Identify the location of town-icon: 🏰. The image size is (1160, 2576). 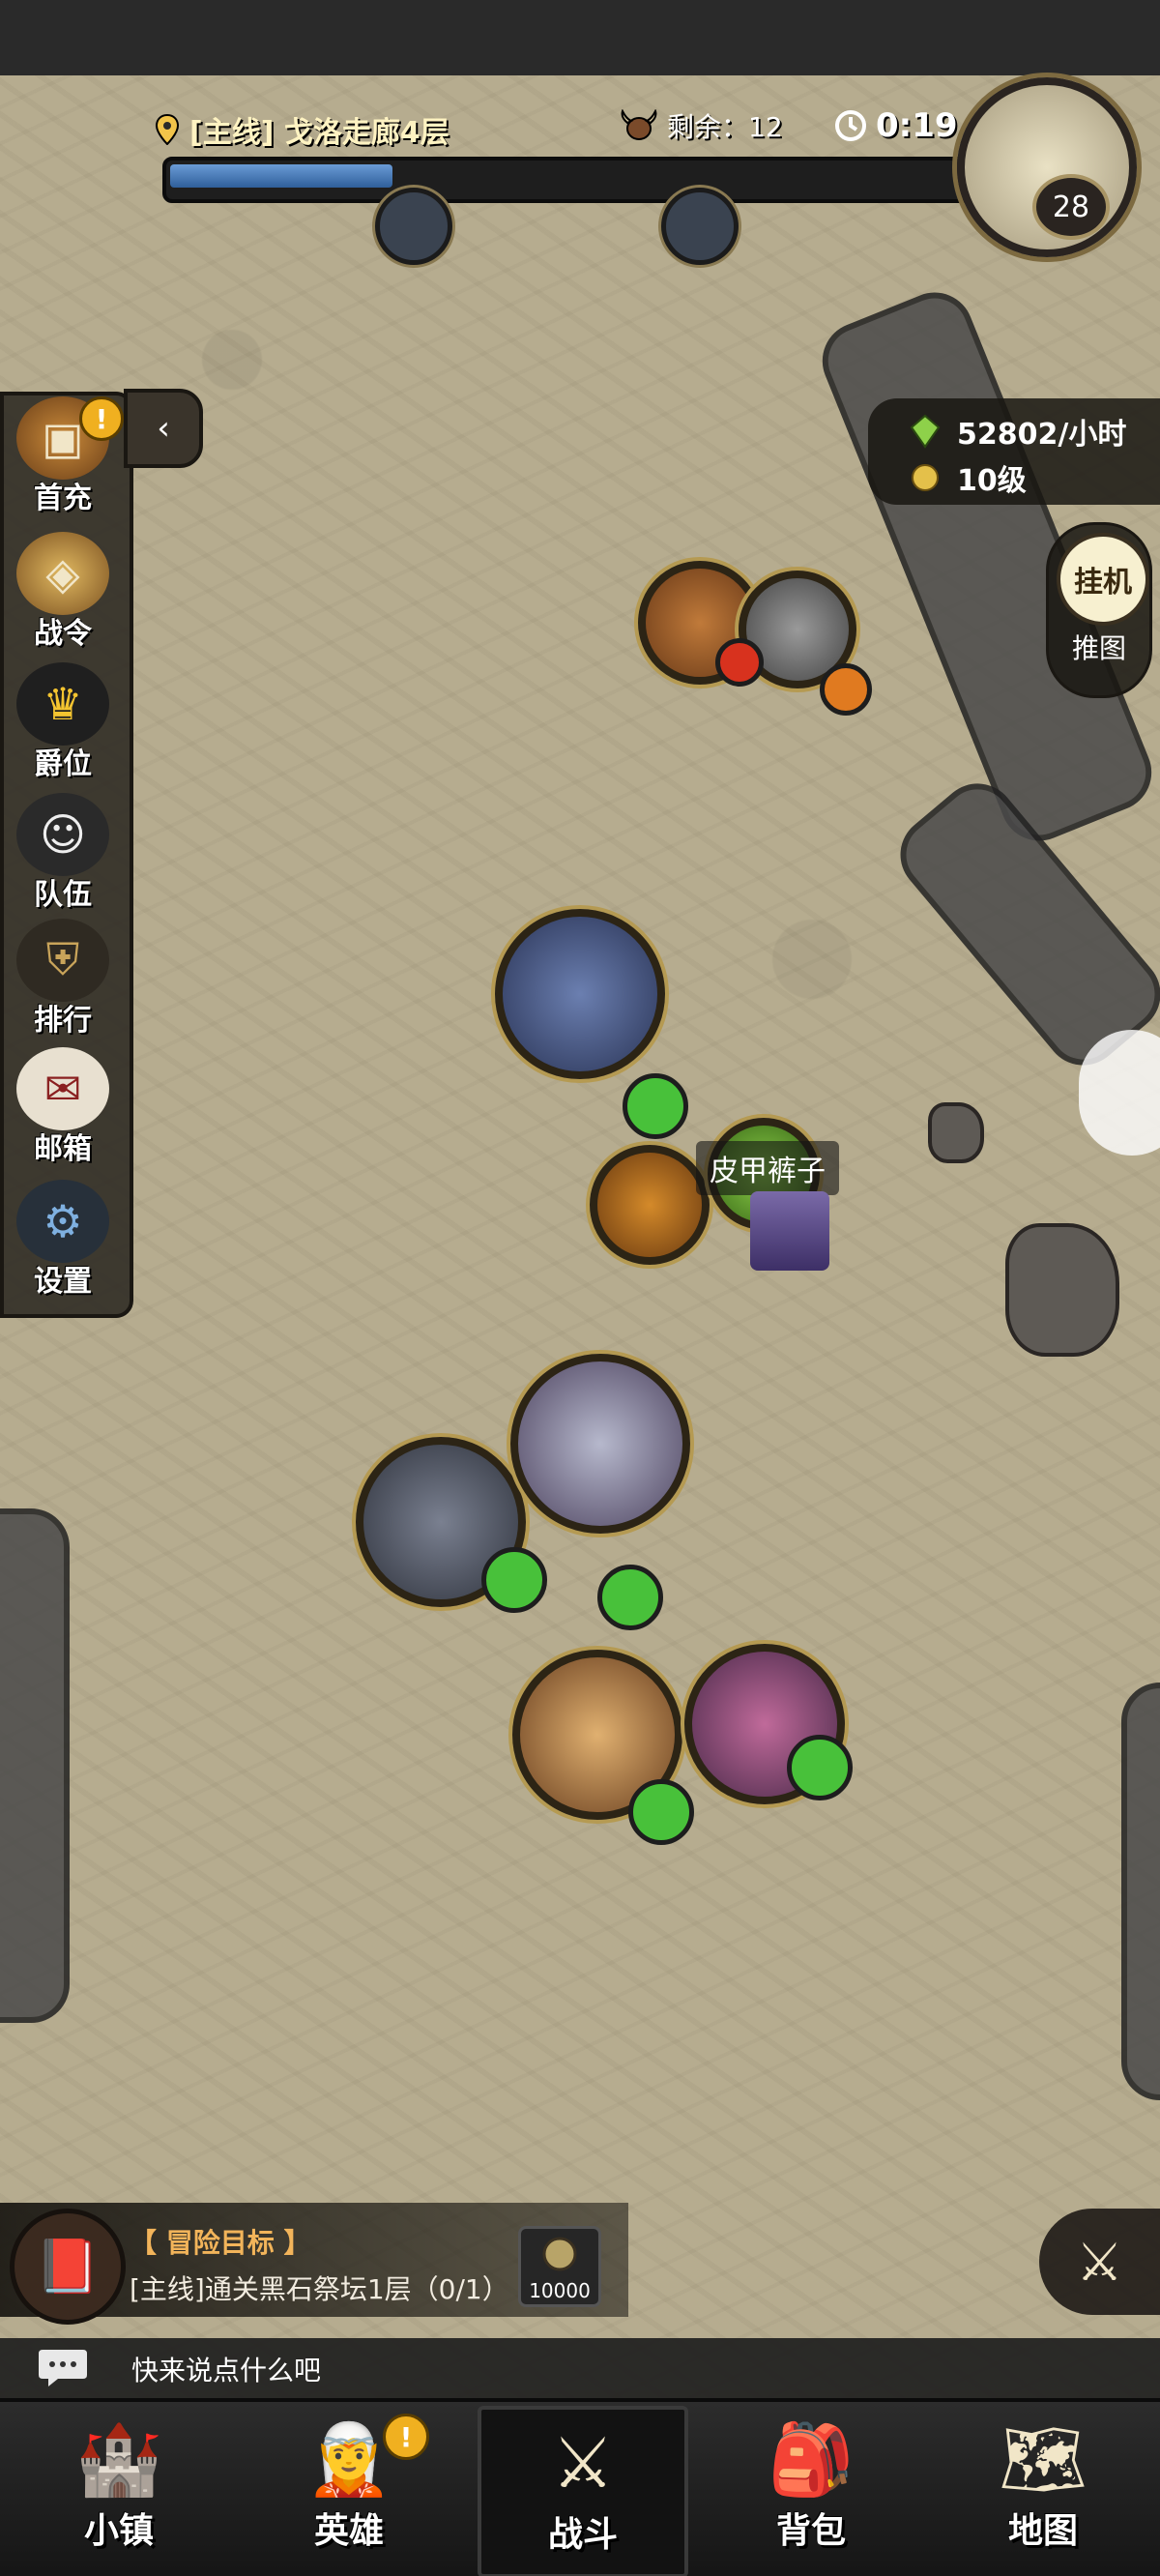
(118, 2458).